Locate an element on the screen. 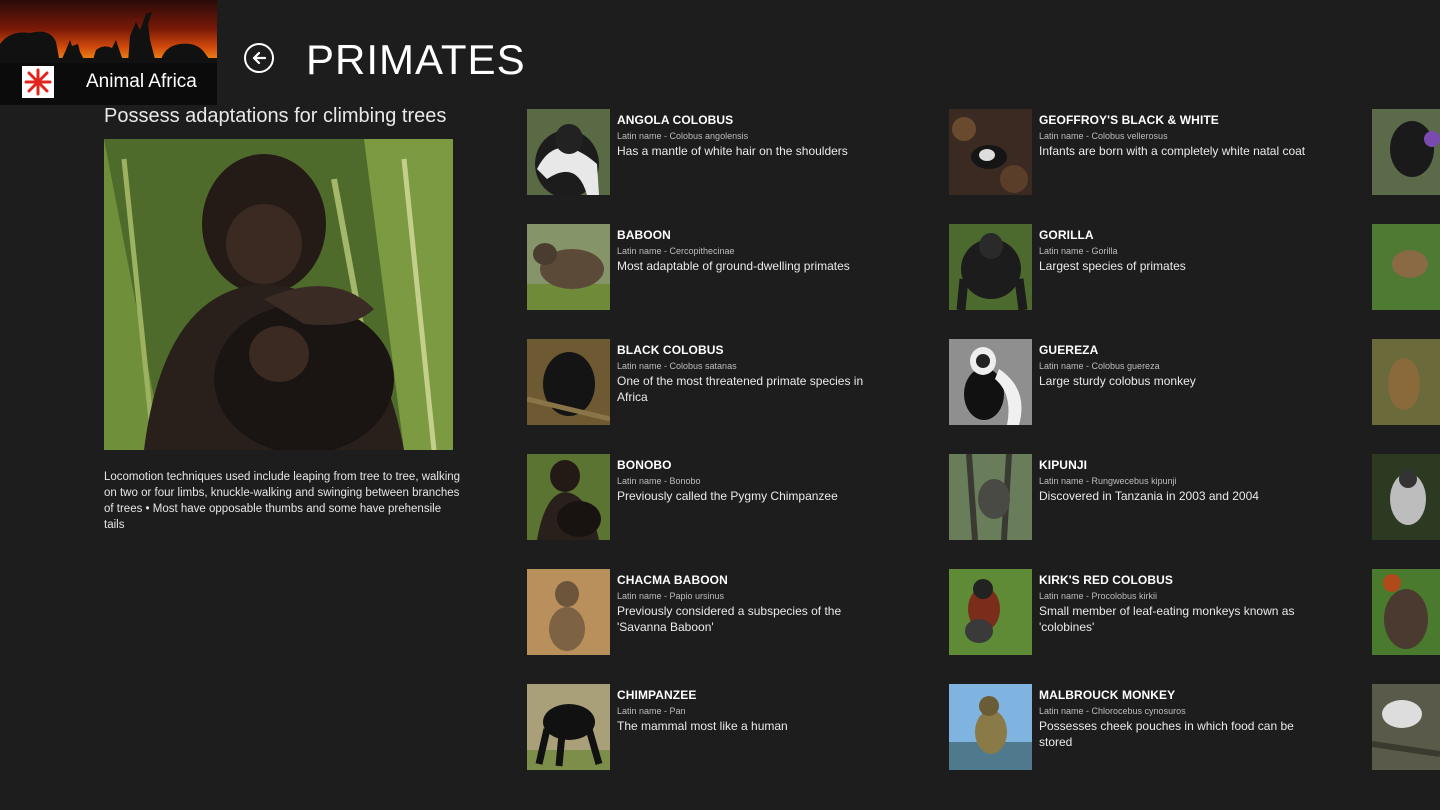  feature-heading: Possess adaptations for climbing trees is located at coordinates (275, 116).